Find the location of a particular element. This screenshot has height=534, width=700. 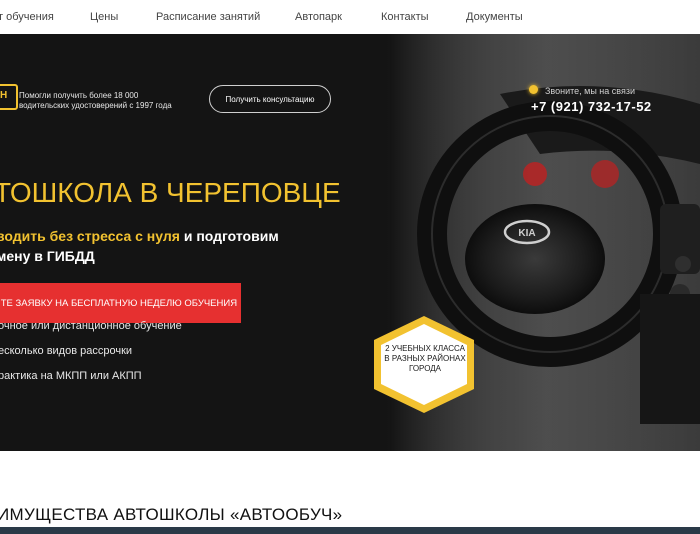

taskbar is located at coordinates (350, 530).